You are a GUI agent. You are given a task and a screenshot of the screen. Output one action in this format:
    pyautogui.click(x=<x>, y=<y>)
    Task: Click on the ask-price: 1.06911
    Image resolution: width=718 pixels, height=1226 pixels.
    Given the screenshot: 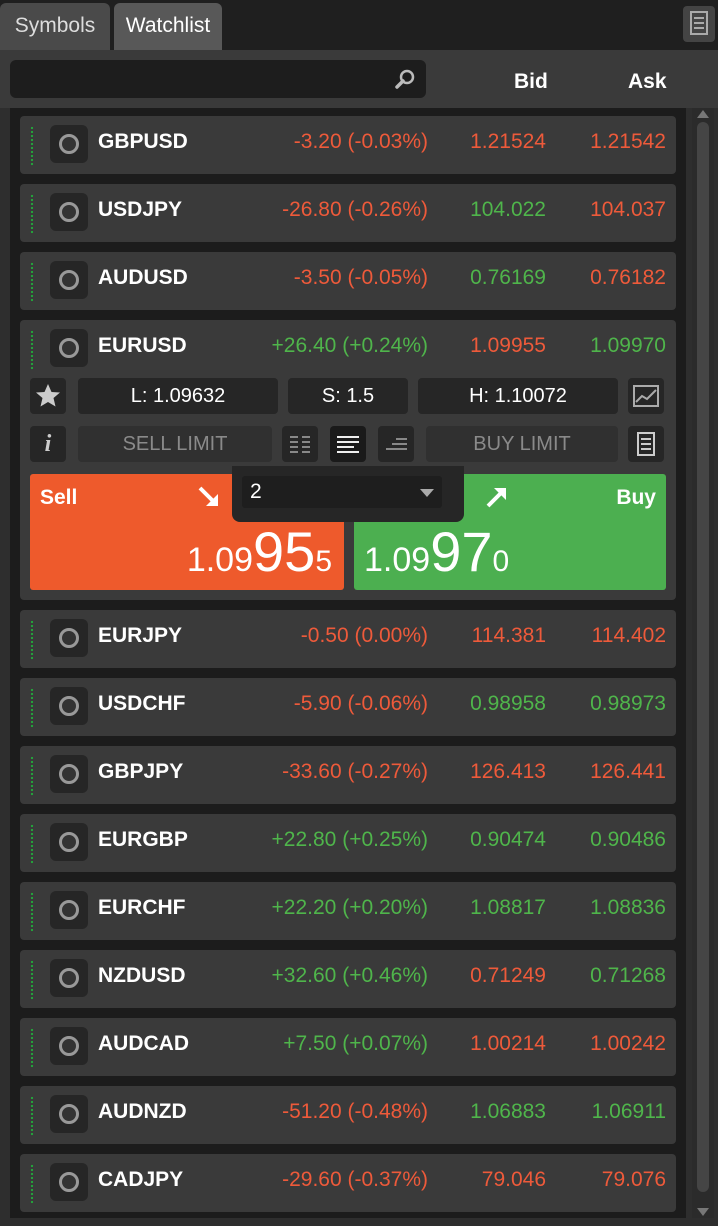 What is the action you would take?
    pyautogui.click(x=629, y=1112)
    